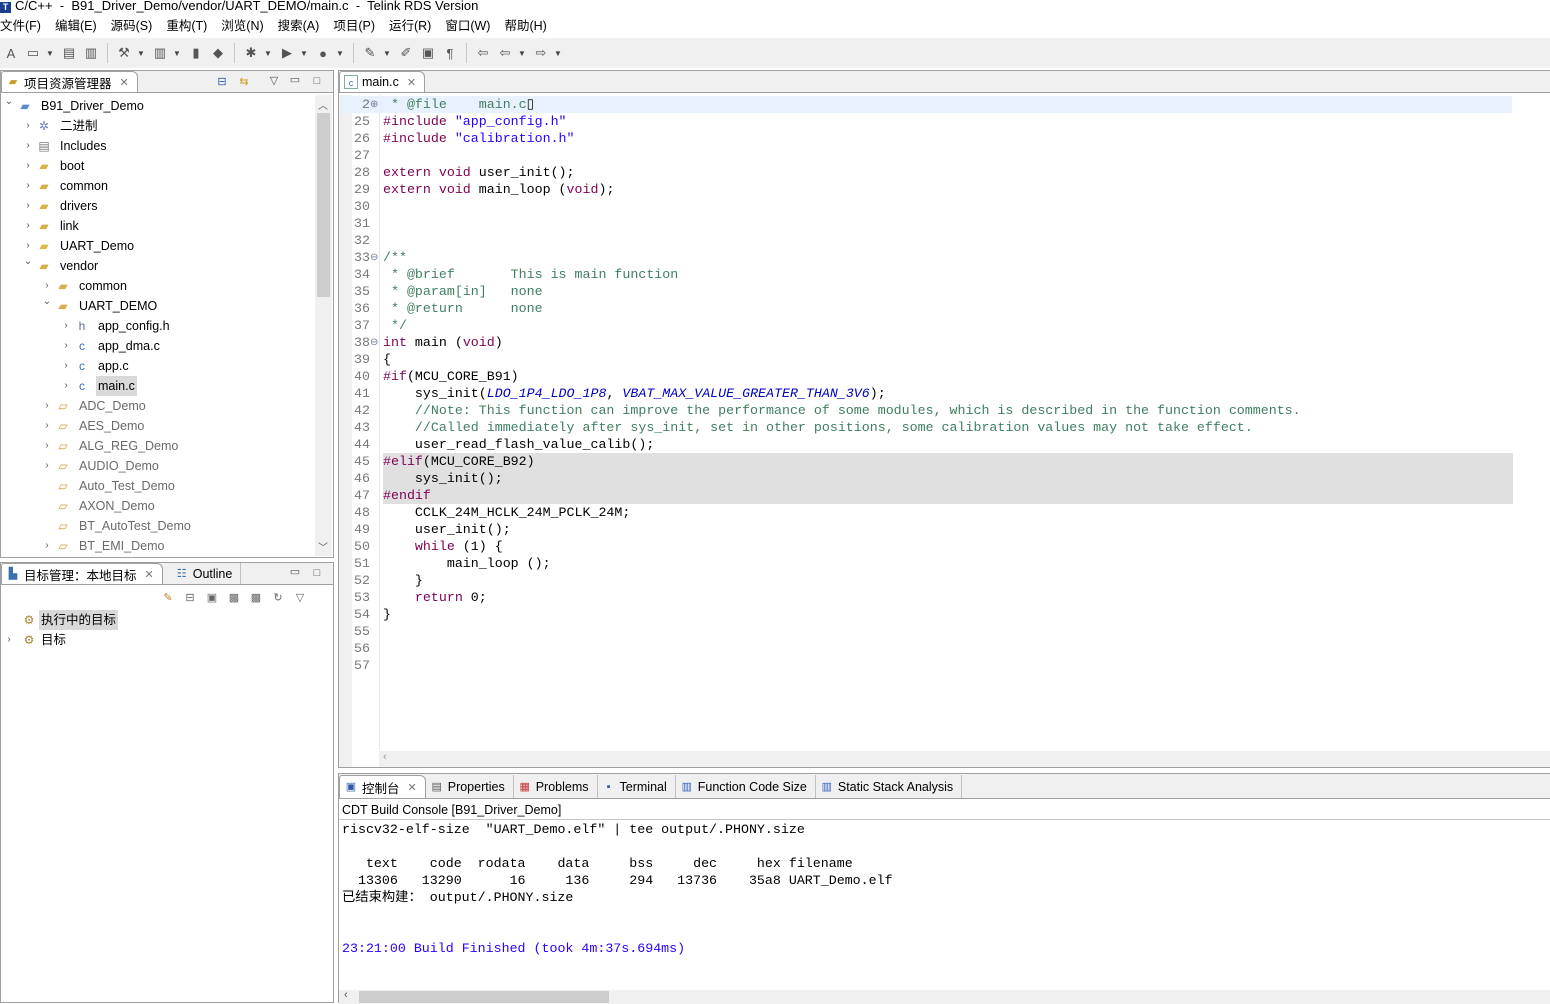  I want to click on tab-控制台: ▣ 控制台 ✕, so click(382, 786).